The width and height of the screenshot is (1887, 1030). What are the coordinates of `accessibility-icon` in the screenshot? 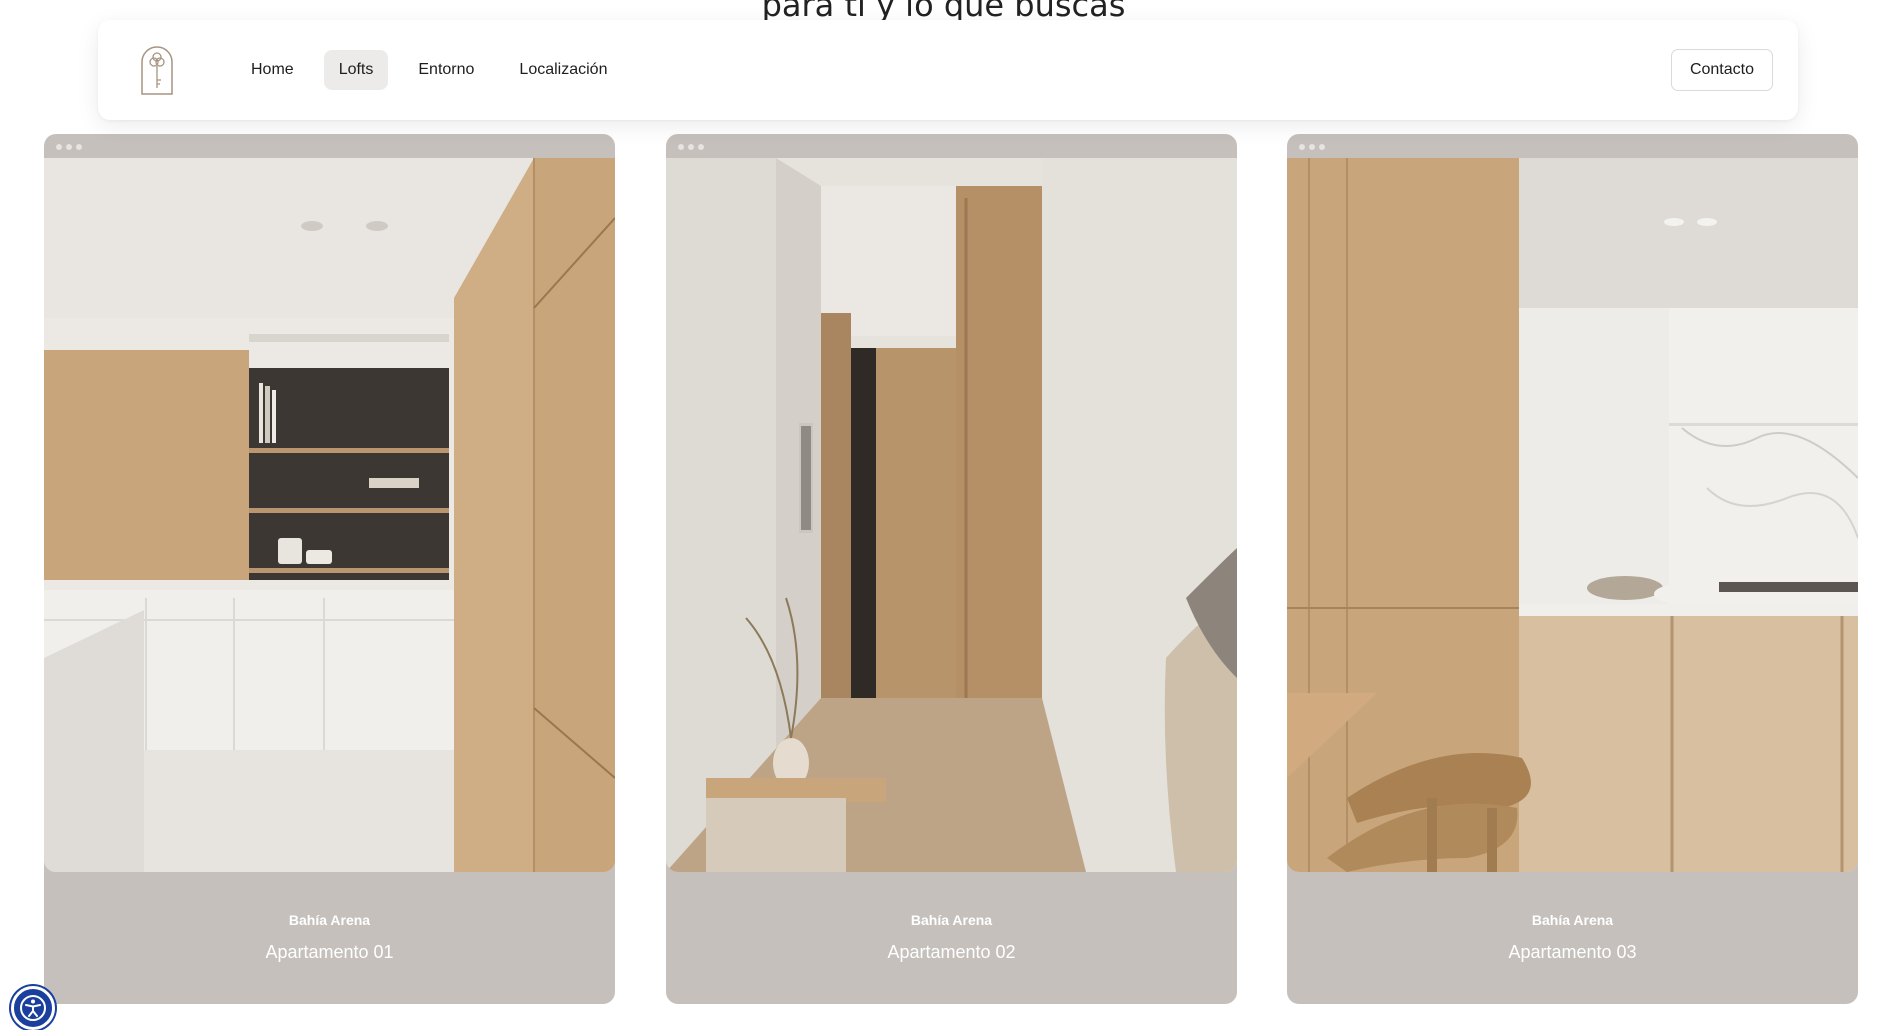 It's located at (33, 1008).